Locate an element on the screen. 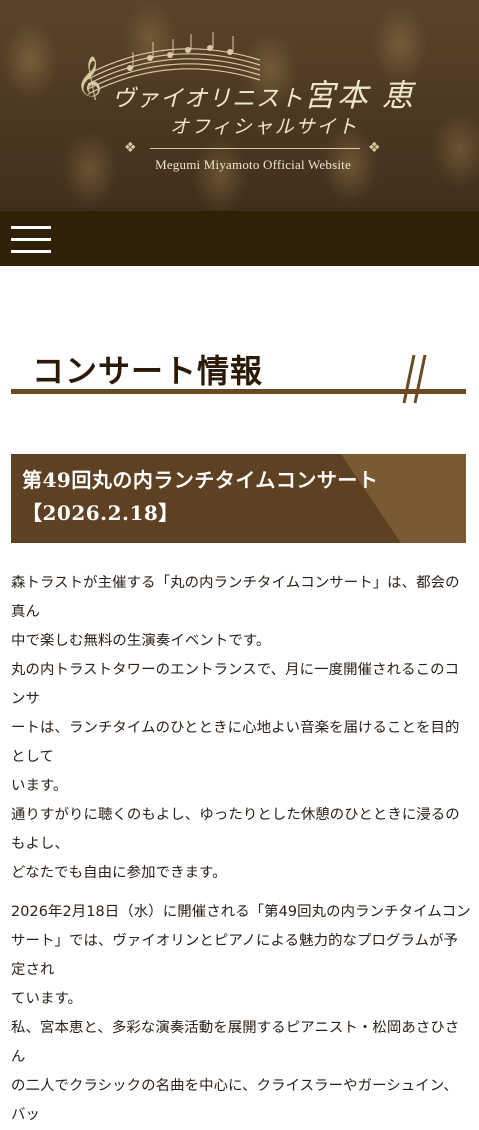 This screenshot has width=479, height=1130. text-line: ています。 is located at coordinates (47, 999).